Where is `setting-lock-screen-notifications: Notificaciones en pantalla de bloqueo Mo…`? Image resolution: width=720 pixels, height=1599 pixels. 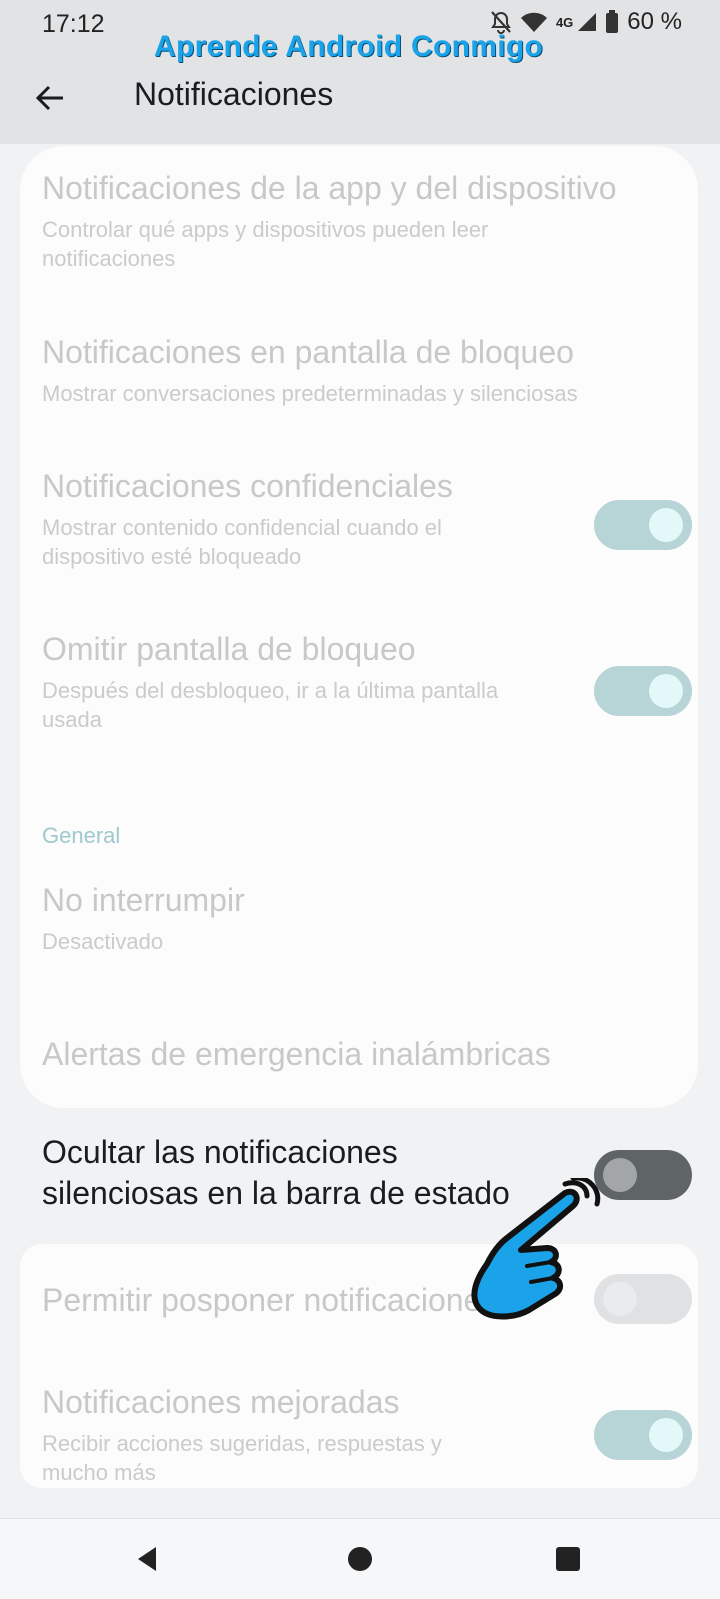
setting-lock-screen-notifications: Notificaciones en pantalla de bloqueo Mo… is located at coordinates (362, 371).